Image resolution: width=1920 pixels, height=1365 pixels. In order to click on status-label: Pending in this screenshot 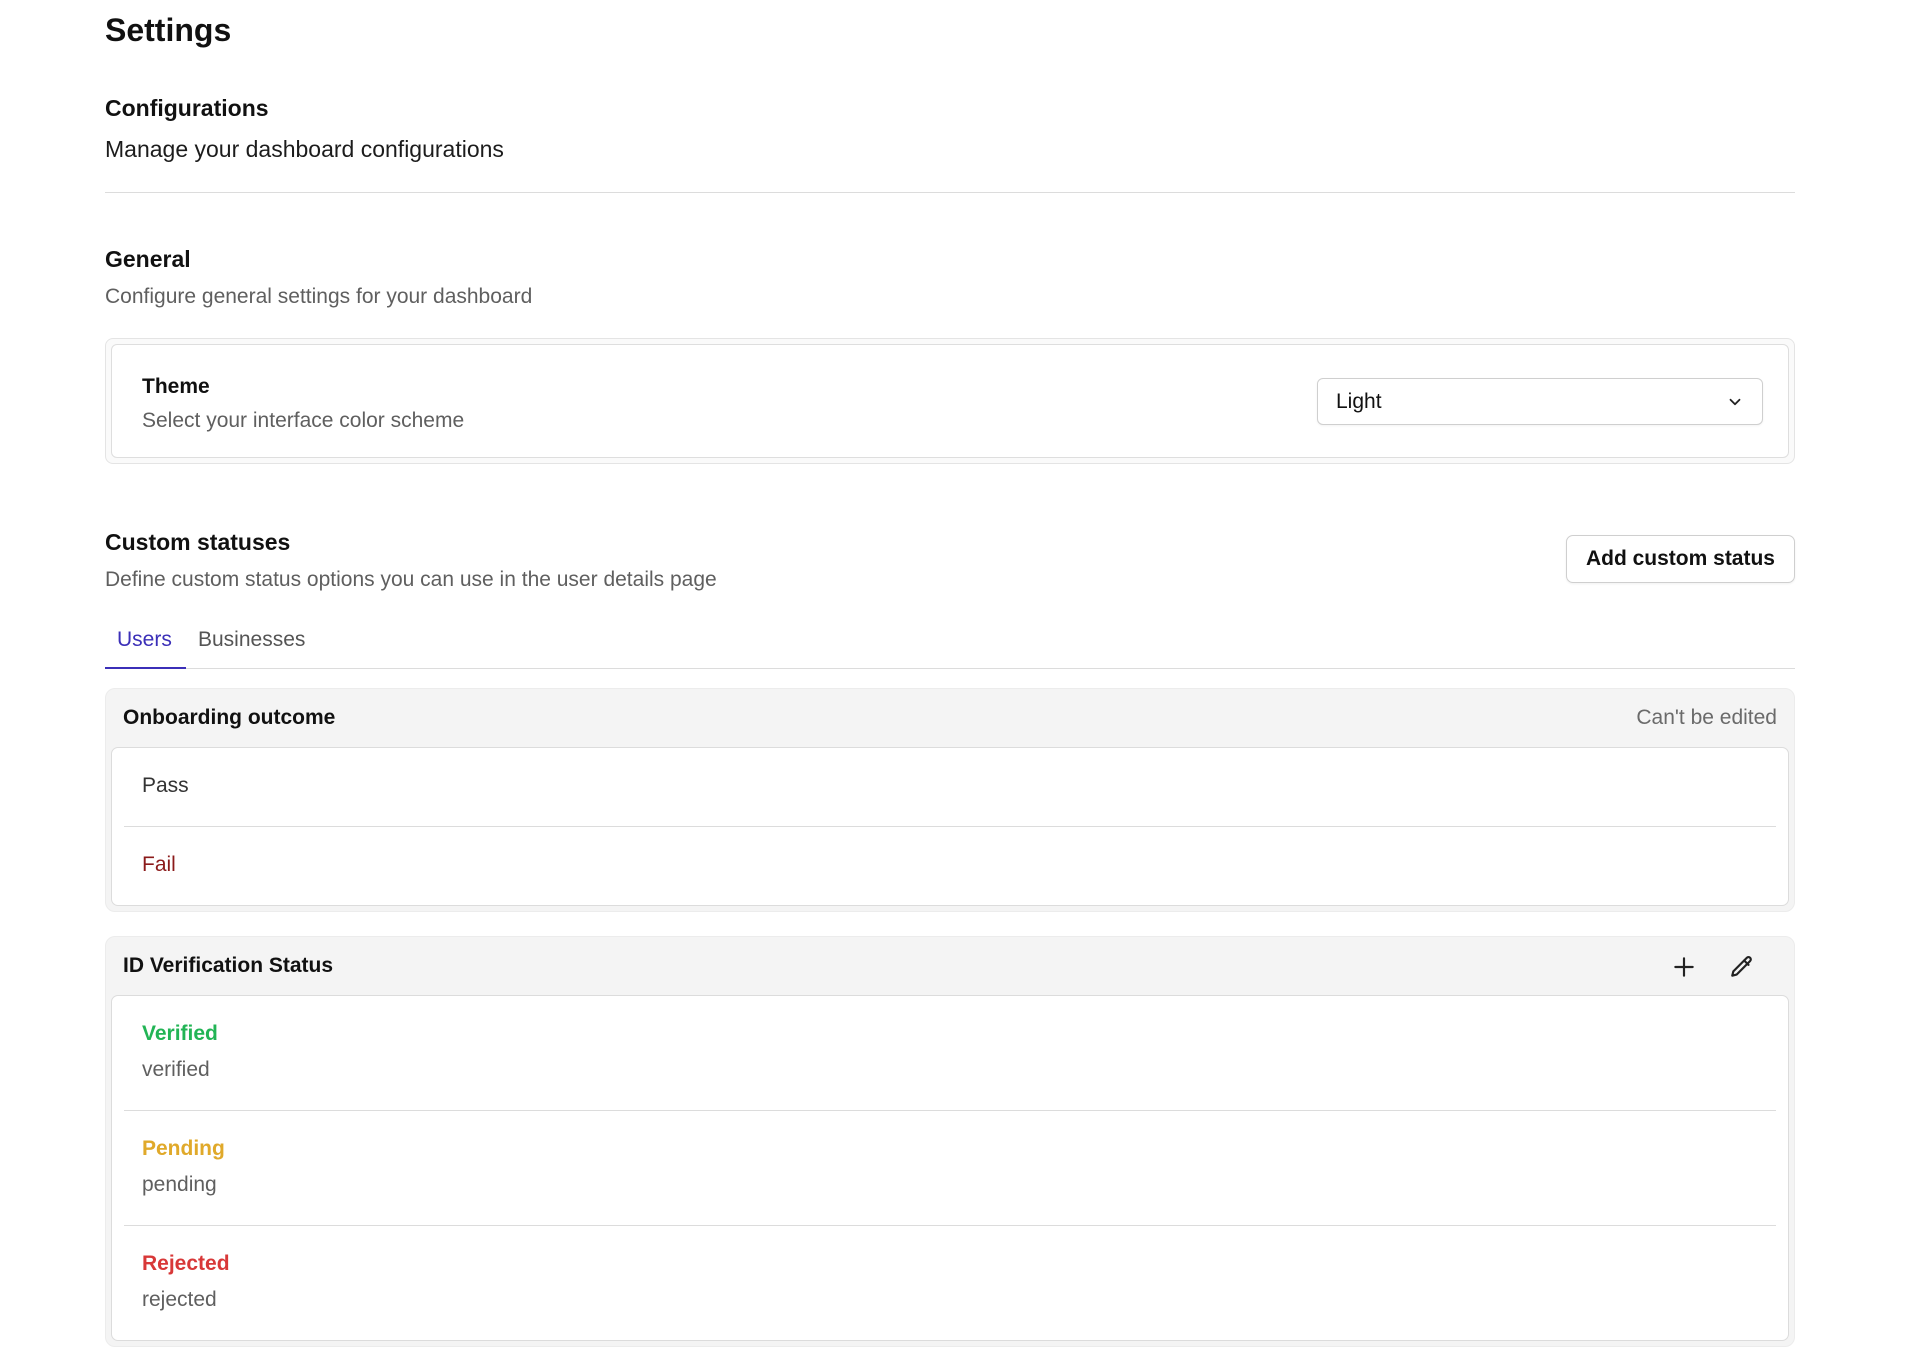, I will do `click(183, 1148)`.